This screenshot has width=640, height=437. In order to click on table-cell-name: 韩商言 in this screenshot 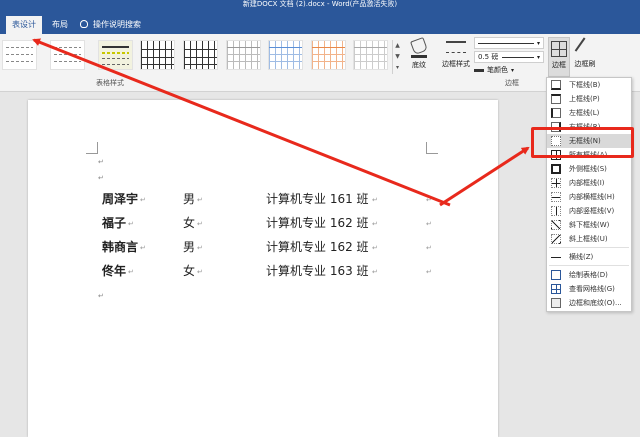, I will do `click(120, 246)`.